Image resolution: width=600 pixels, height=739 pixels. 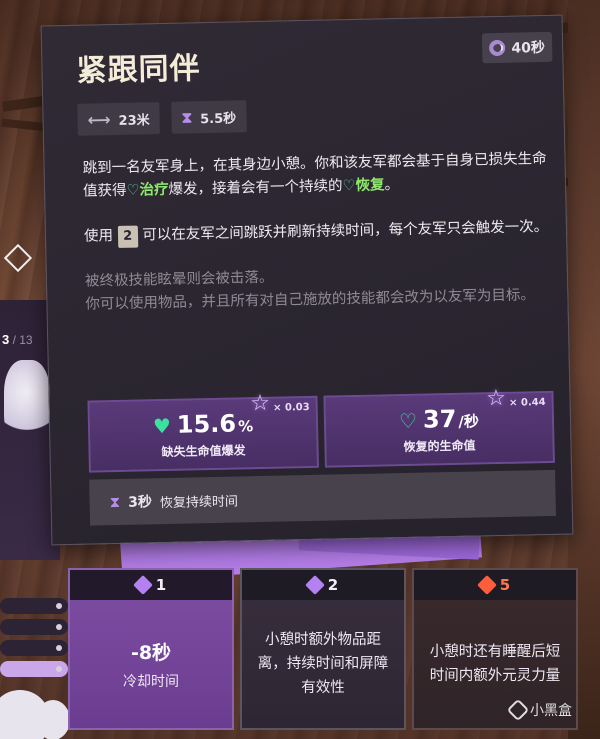 I want to click on upgrade-card-2: 2 小憩时额外物品距离，持续时间和屏障有效性, so click(x=323, y=649).